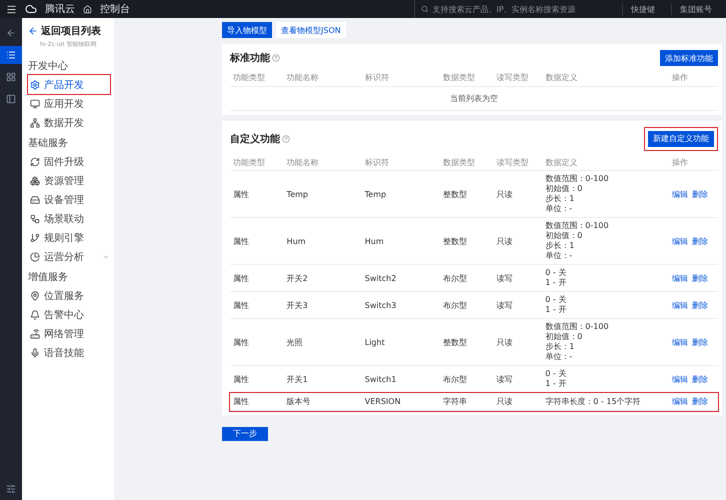  Describe the element at coordinates (69, 218) in the screenshot. I see `sidebar-item: 场景联动` at that location.